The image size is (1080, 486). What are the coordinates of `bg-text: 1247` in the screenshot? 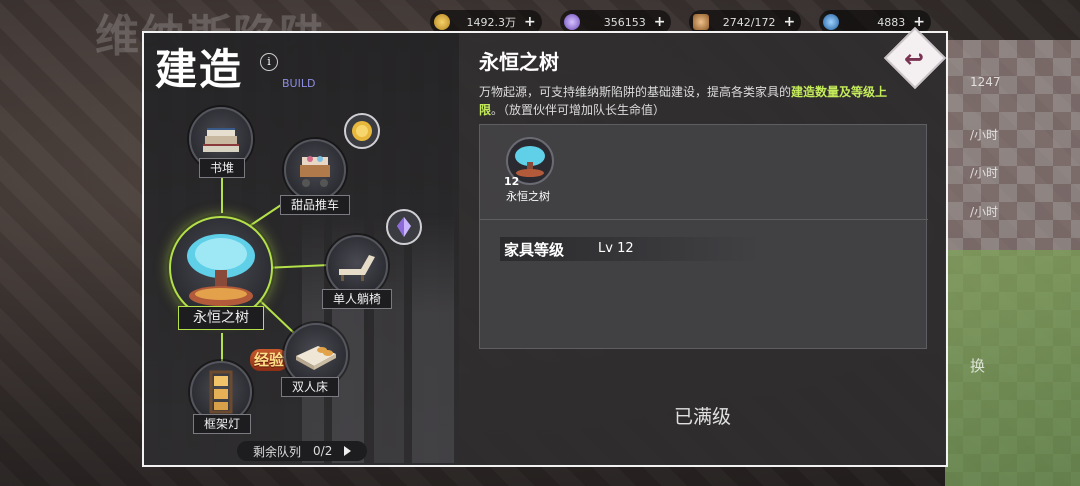 It's located at (985, 82).